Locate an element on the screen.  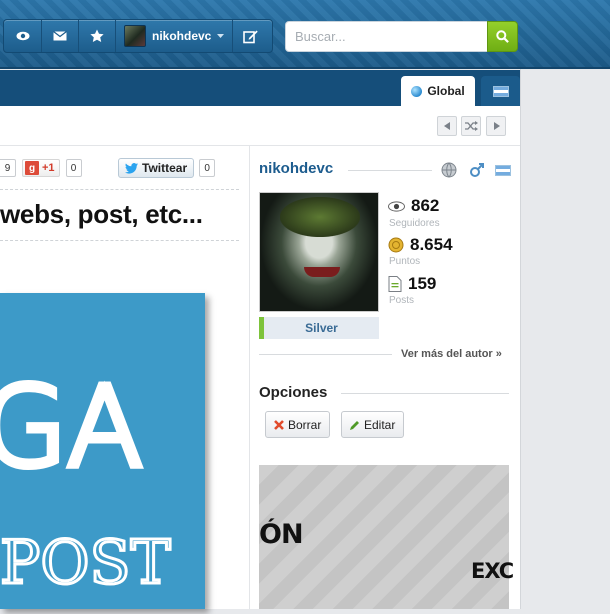
mail-icon is located at coordinates (60, 36).